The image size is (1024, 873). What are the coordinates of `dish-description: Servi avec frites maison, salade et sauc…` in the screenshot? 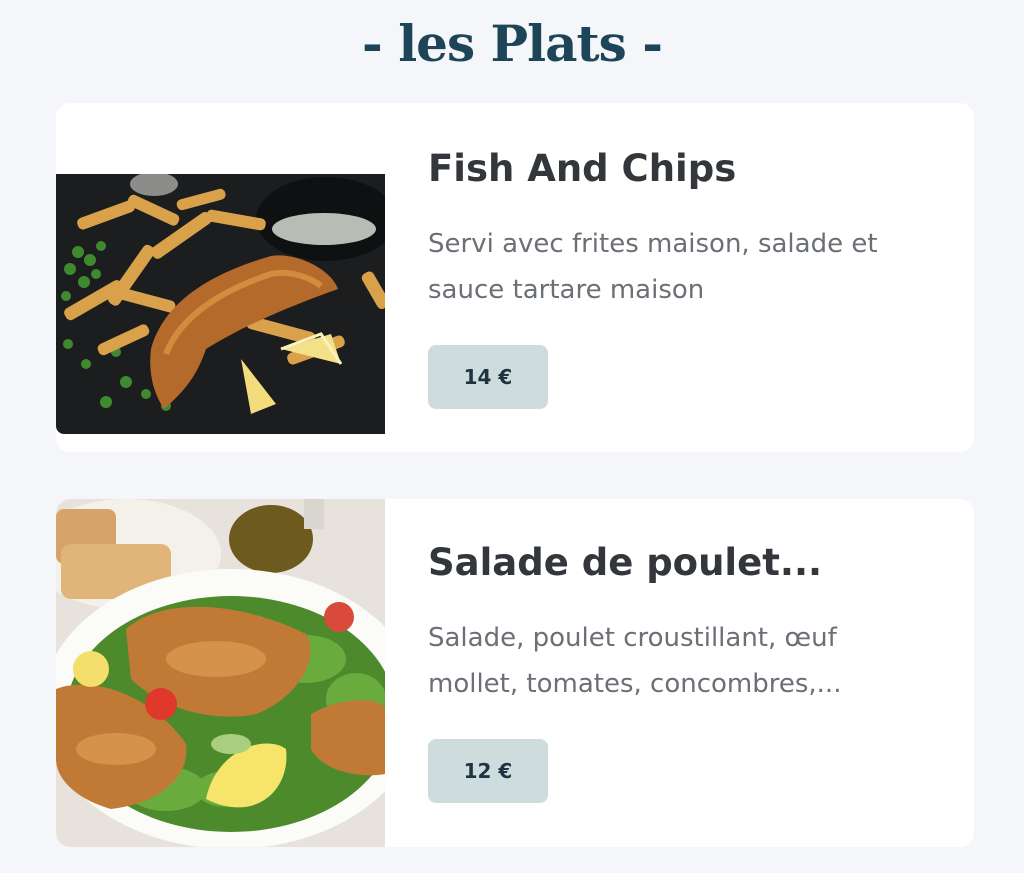 It's located at (653, 267).